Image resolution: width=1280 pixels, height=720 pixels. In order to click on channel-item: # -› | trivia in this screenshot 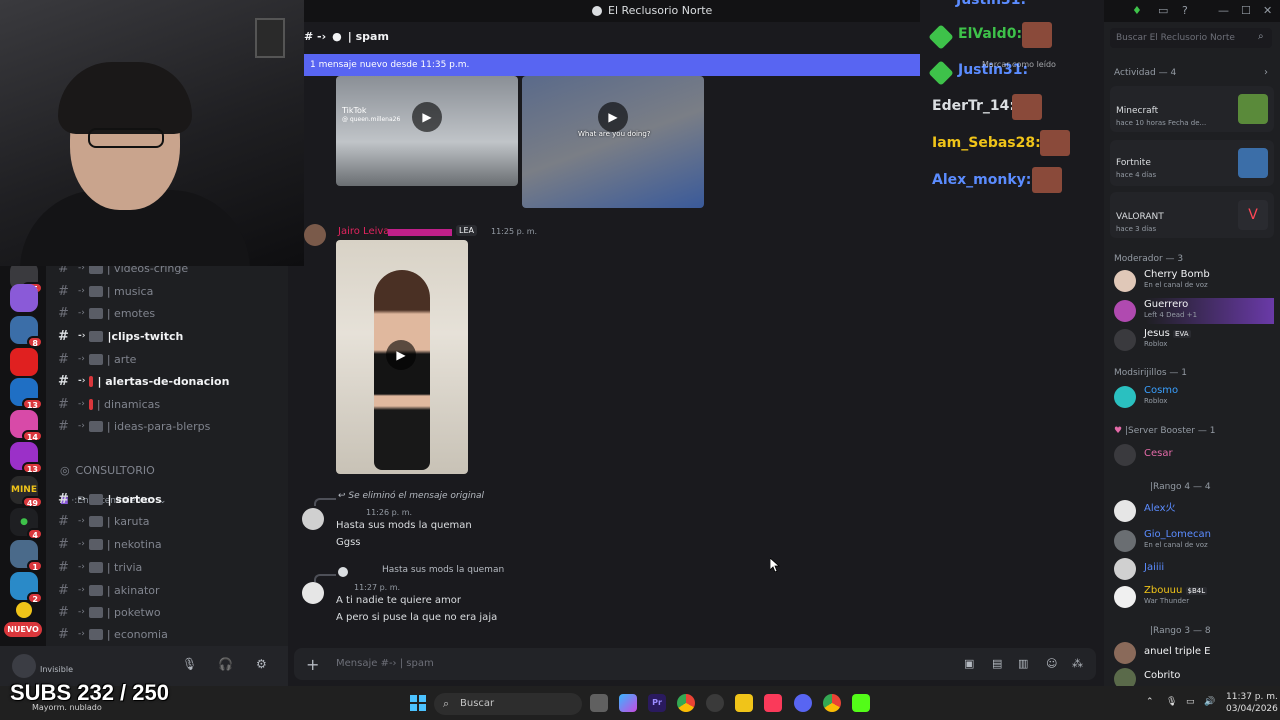, I will do `click(169, 567)`.